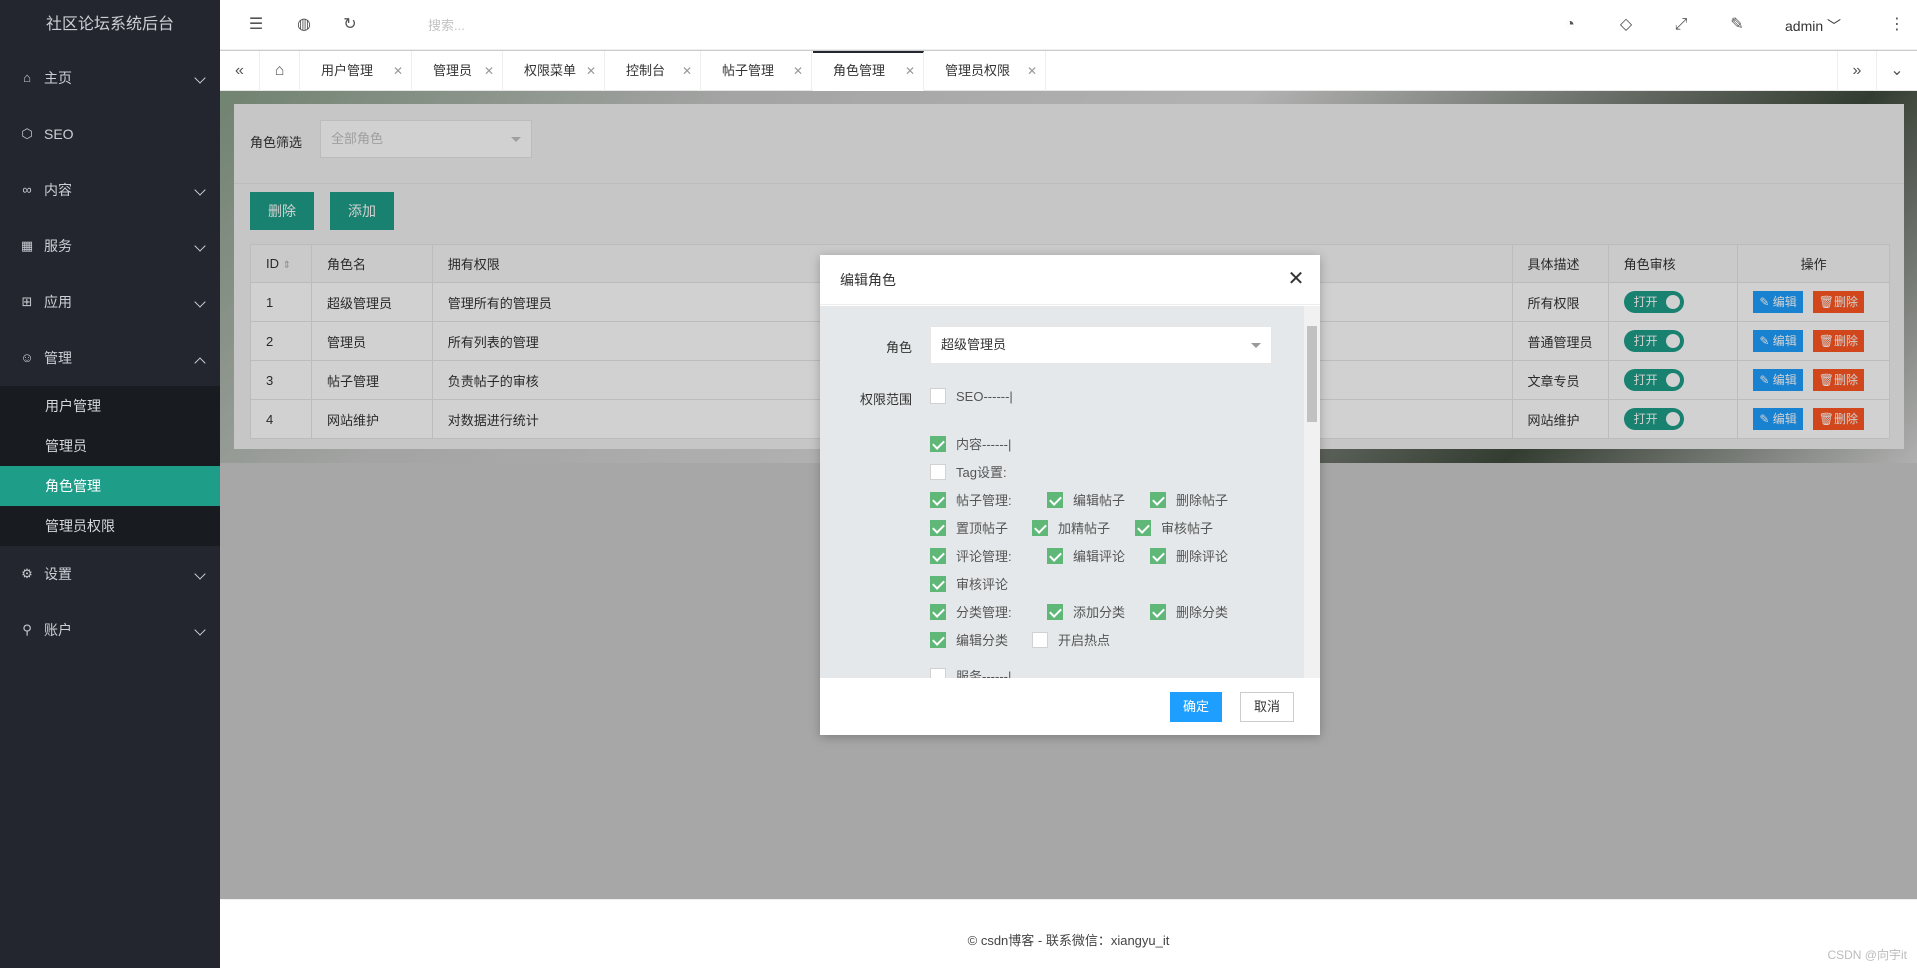 The width and height of the screenshot is (1917, 968). I want to click on role-label: 角色, so click(899, 347).